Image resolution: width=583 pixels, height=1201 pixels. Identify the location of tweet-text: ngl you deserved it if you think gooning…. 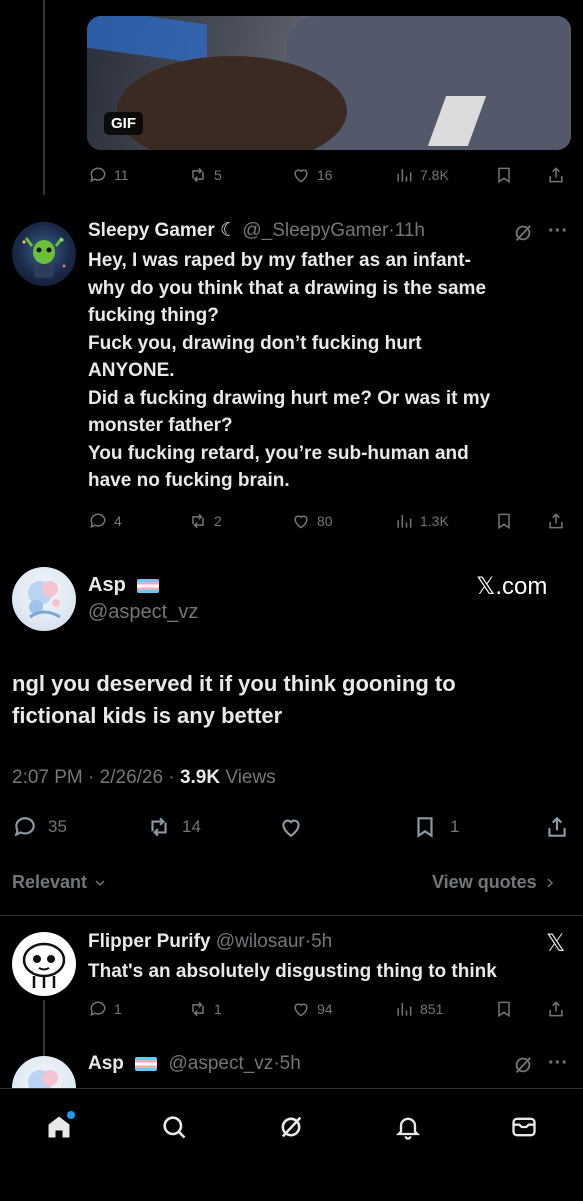
(234, 699).